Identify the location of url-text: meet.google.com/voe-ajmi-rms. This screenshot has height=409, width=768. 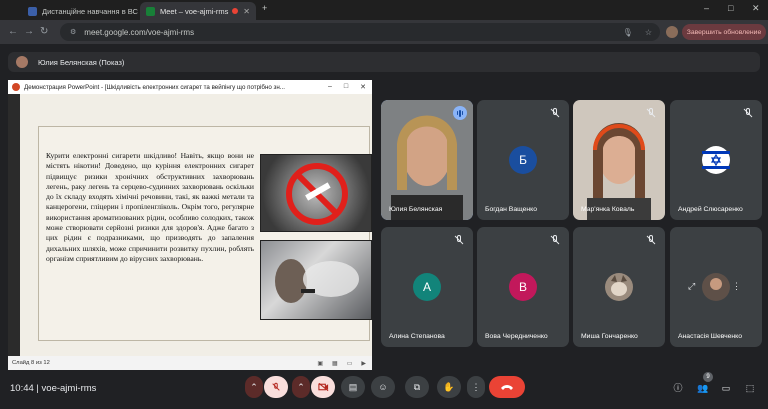
(139, 32).